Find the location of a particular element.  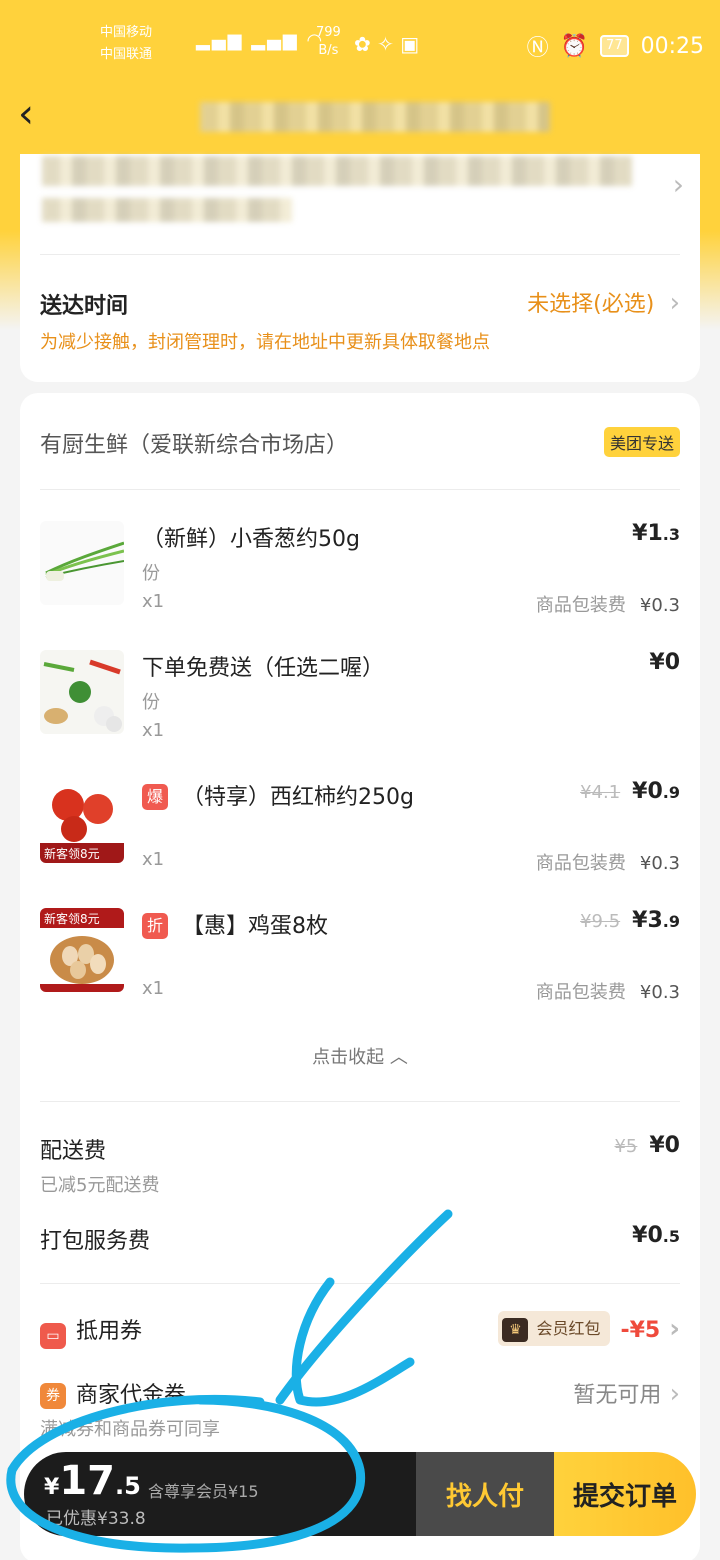

nfc-icon: Ⓝ is located at coordinates (537, 48).